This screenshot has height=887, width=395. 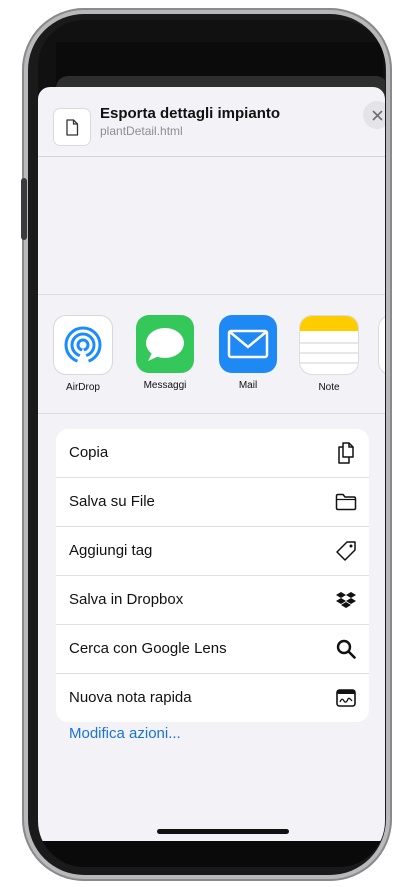 I want to click on document-thumbnail, so click(x=72, y=127).